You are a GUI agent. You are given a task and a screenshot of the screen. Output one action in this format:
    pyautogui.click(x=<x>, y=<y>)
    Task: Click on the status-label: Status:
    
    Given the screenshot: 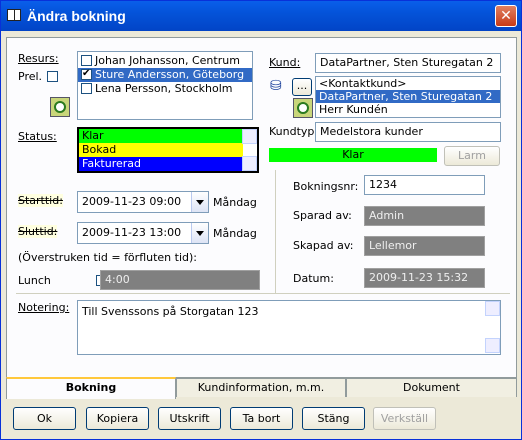 What is the action you would take?
    pyautogui.click(x=37, y=136)
    